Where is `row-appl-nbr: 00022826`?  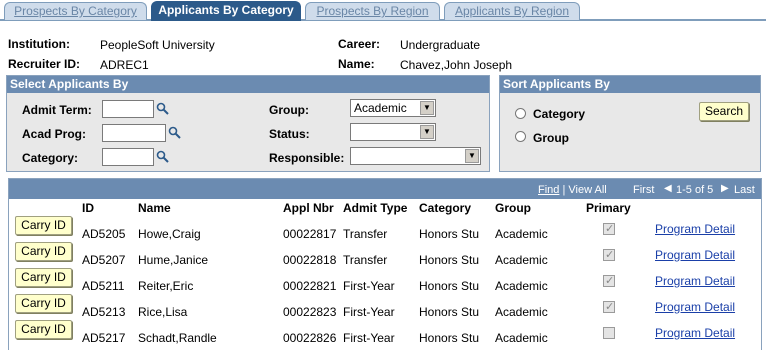
row-appl-nbr: 00022826 is located at coordinates (310, 338).